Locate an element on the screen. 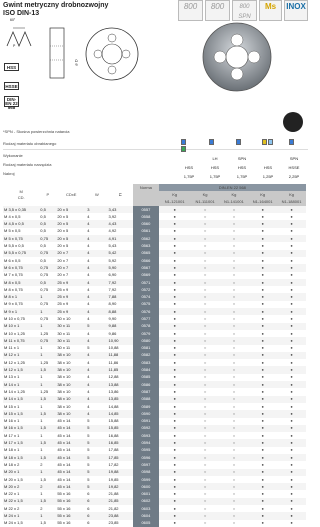 The image size is (320, 527). drill-value: 9,86 is located at coordinates (112, 333).